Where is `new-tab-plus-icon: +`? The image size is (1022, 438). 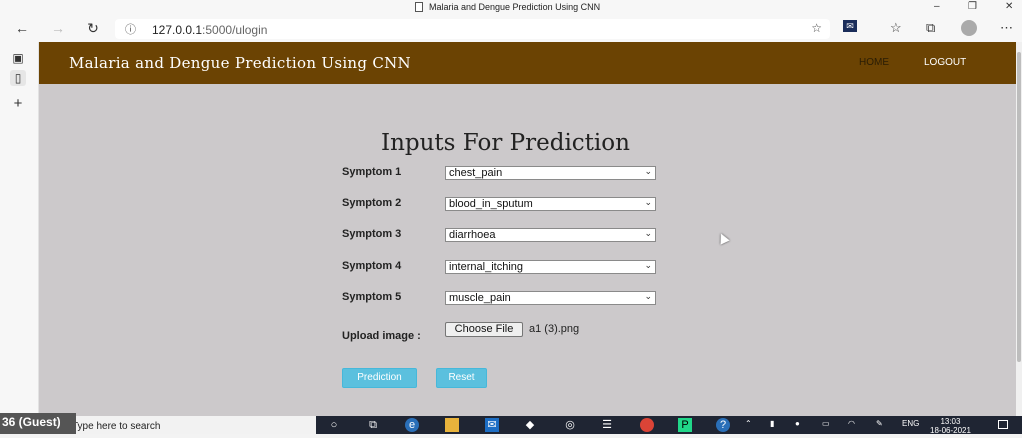
new-tab-plus-icon: + is located at coordinates (18, 104).